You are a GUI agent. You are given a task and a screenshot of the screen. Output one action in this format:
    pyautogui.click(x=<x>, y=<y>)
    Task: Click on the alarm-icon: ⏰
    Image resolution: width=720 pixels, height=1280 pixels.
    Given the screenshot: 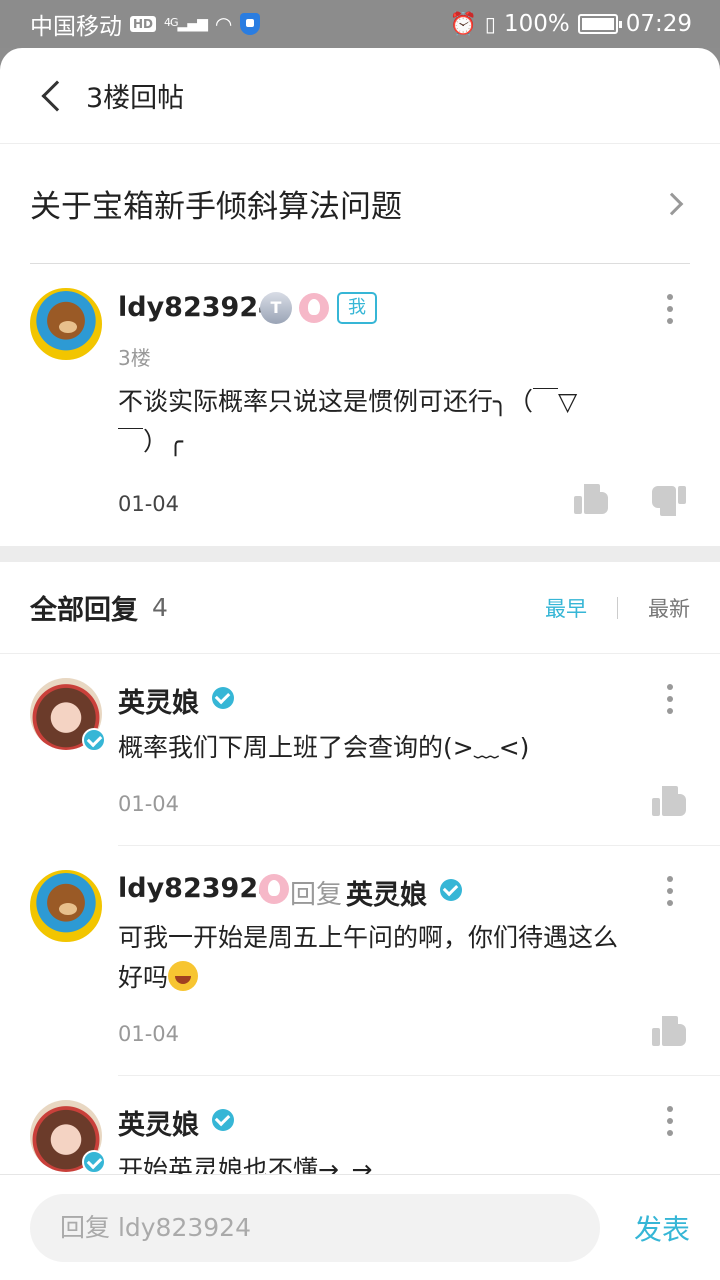 What is the action you would take?
    pyautogui.click(x=463, y=24)
    